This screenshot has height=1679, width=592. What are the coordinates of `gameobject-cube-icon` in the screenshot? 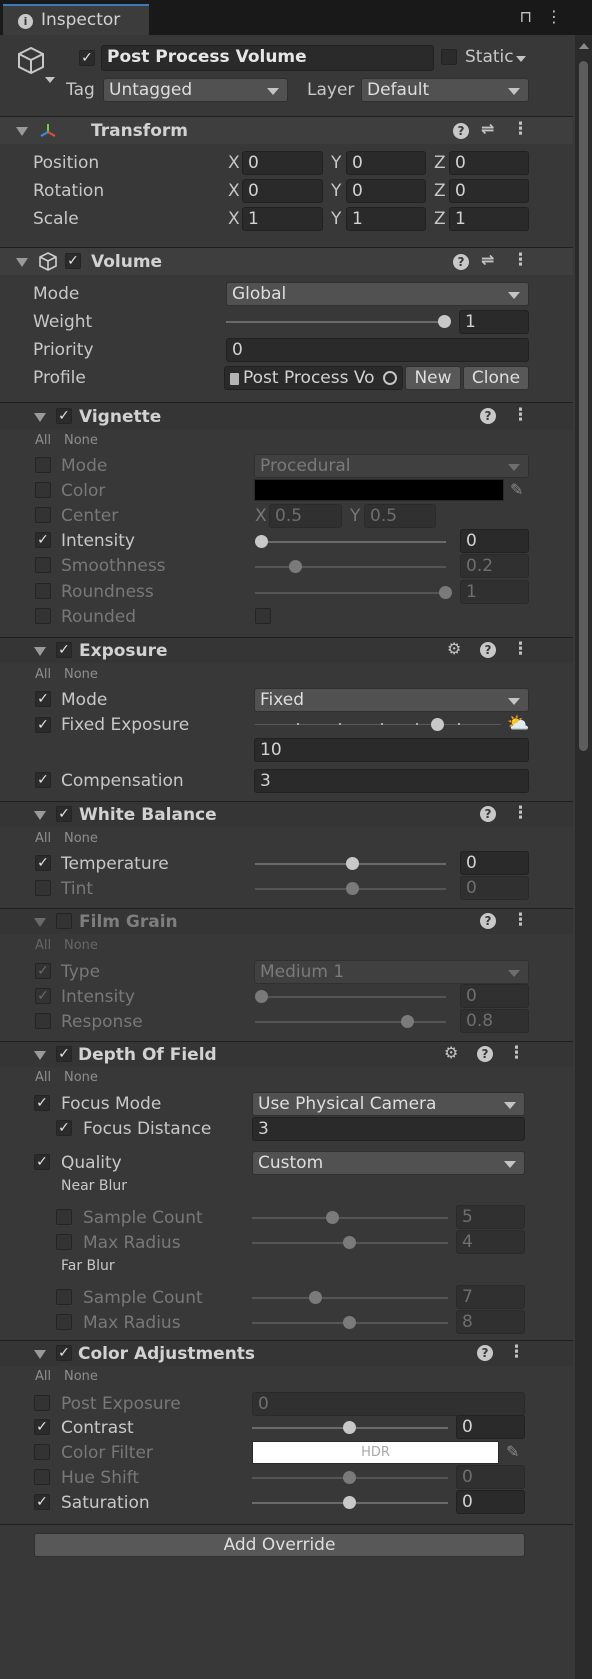 It's located at (31, 62).